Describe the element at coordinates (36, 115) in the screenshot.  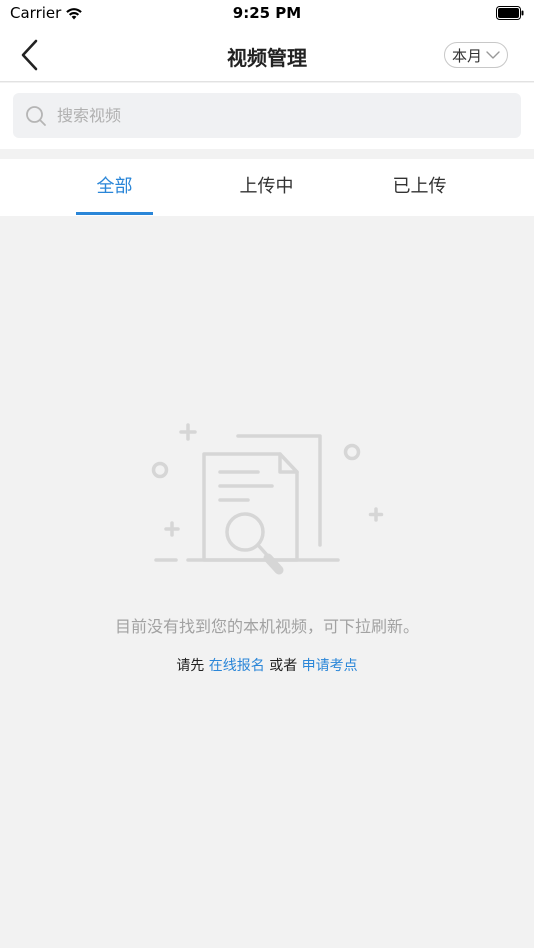
I see `search-icon` at that location.